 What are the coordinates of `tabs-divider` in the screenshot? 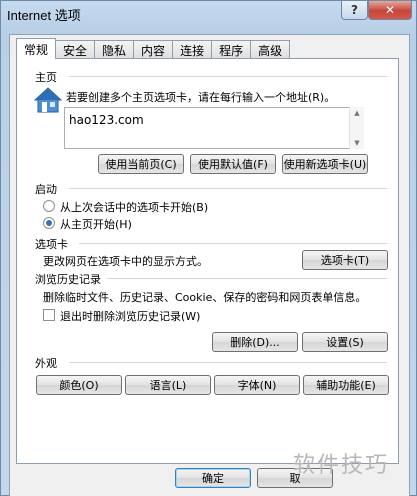 It's located at (233, 243).